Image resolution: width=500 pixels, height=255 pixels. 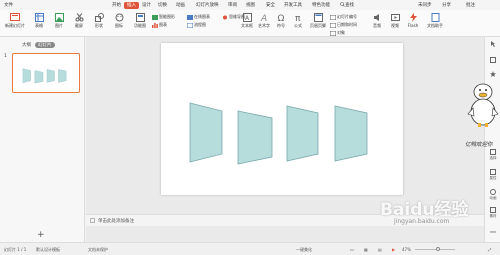 I want to click on menu-animation: 动画, so click(x=180, y=5).